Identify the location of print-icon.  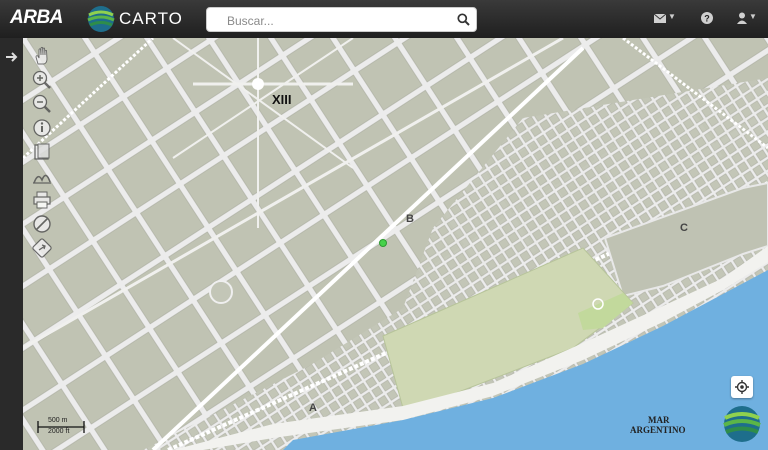
(42, 200).